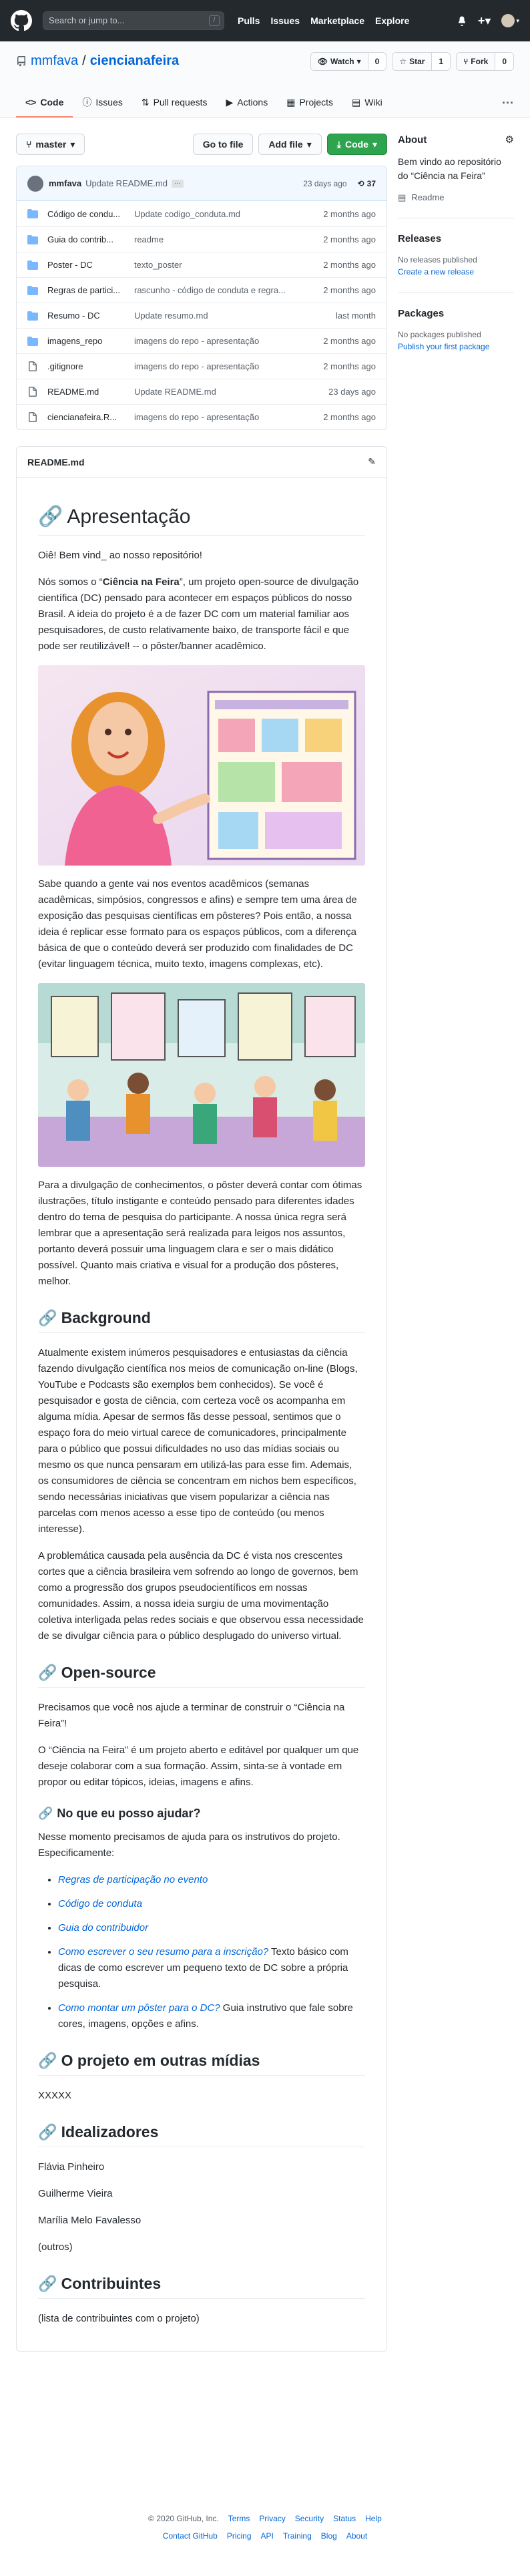  I want to click on footer-link: Pricing, so click(239, 2536).